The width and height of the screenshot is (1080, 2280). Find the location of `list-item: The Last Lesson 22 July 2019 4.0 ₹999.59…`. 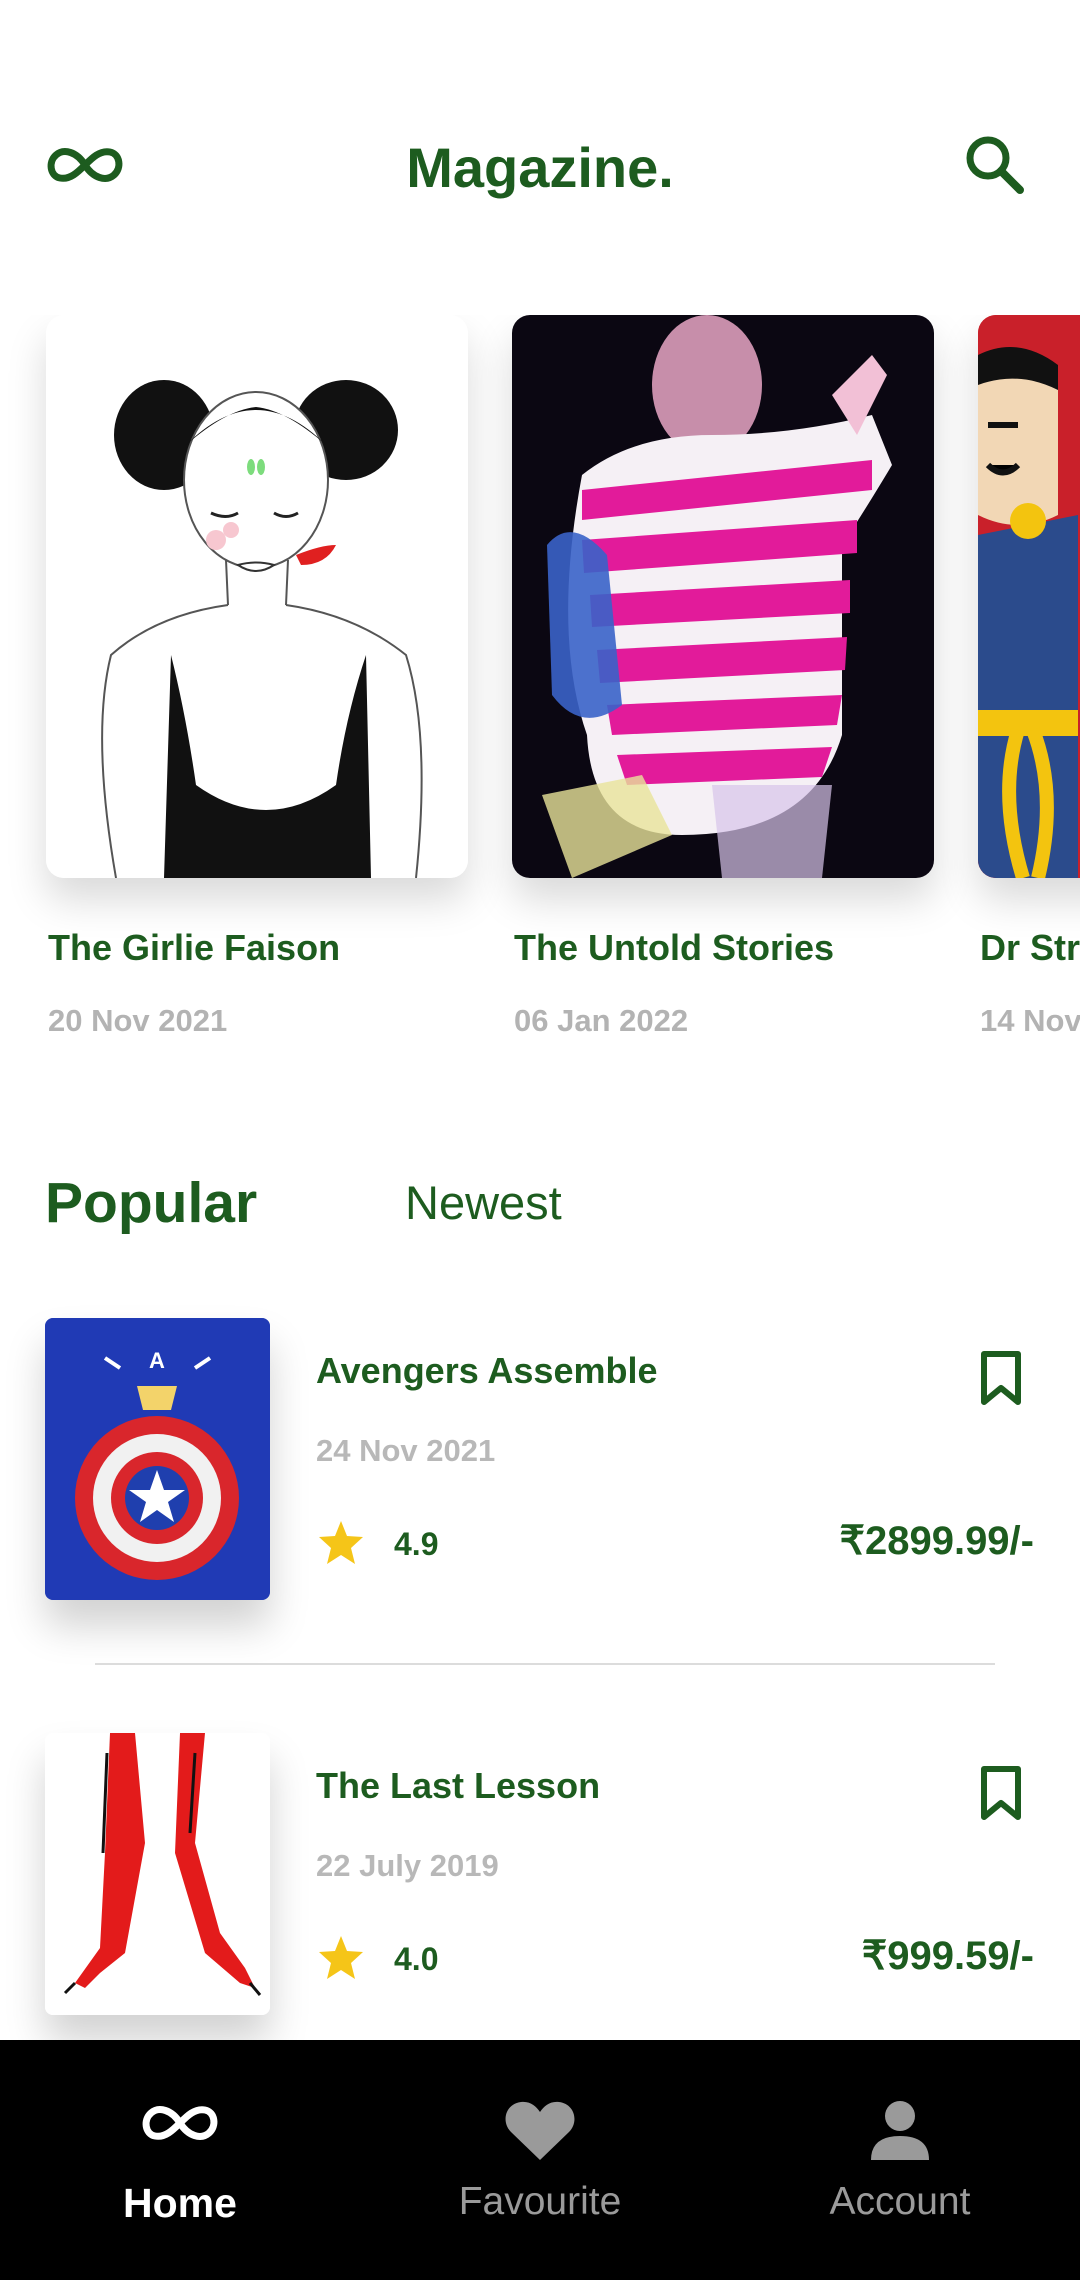

list-item: The Last Lesson 22 July 2019 4.0 ₹999.59… is located at coordinates (540, 1883).